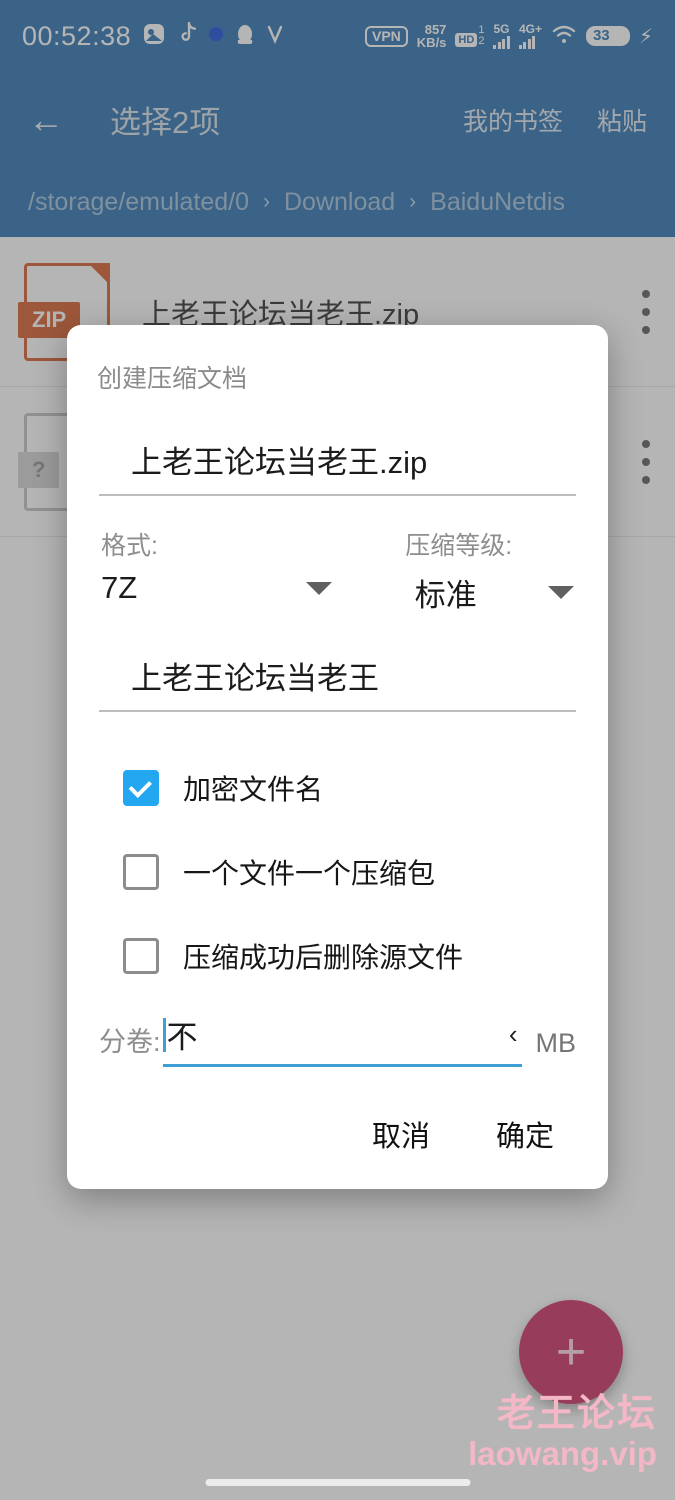 The width and height of the screenshot is (675, 1500). Describe the element at coordinates (515, 1034) in the screenshot. I see `chevron-left-icon: ‹` at that location.